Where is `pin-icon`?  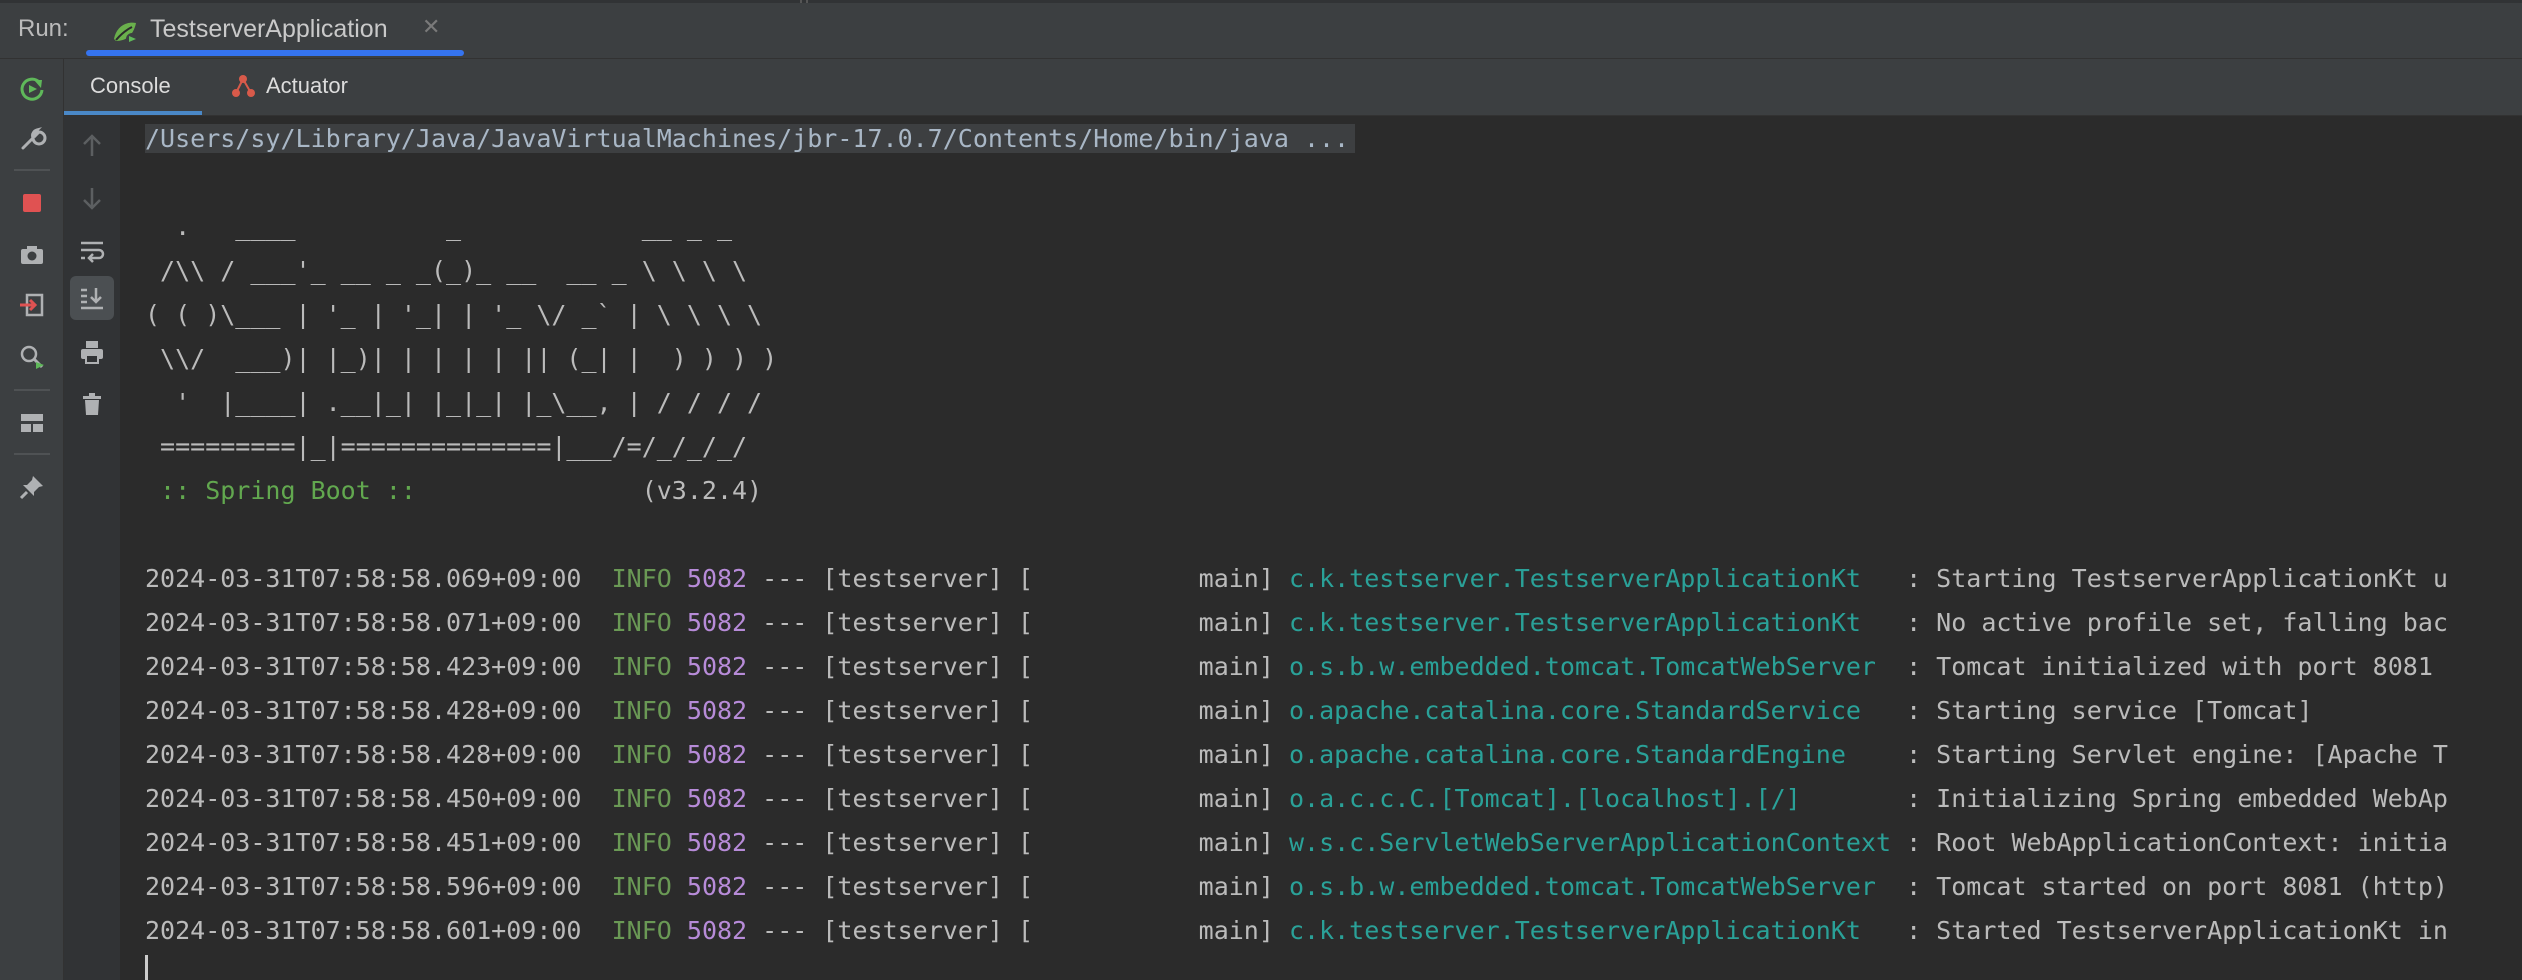
pin-icon is located at coordinates (32, 487).